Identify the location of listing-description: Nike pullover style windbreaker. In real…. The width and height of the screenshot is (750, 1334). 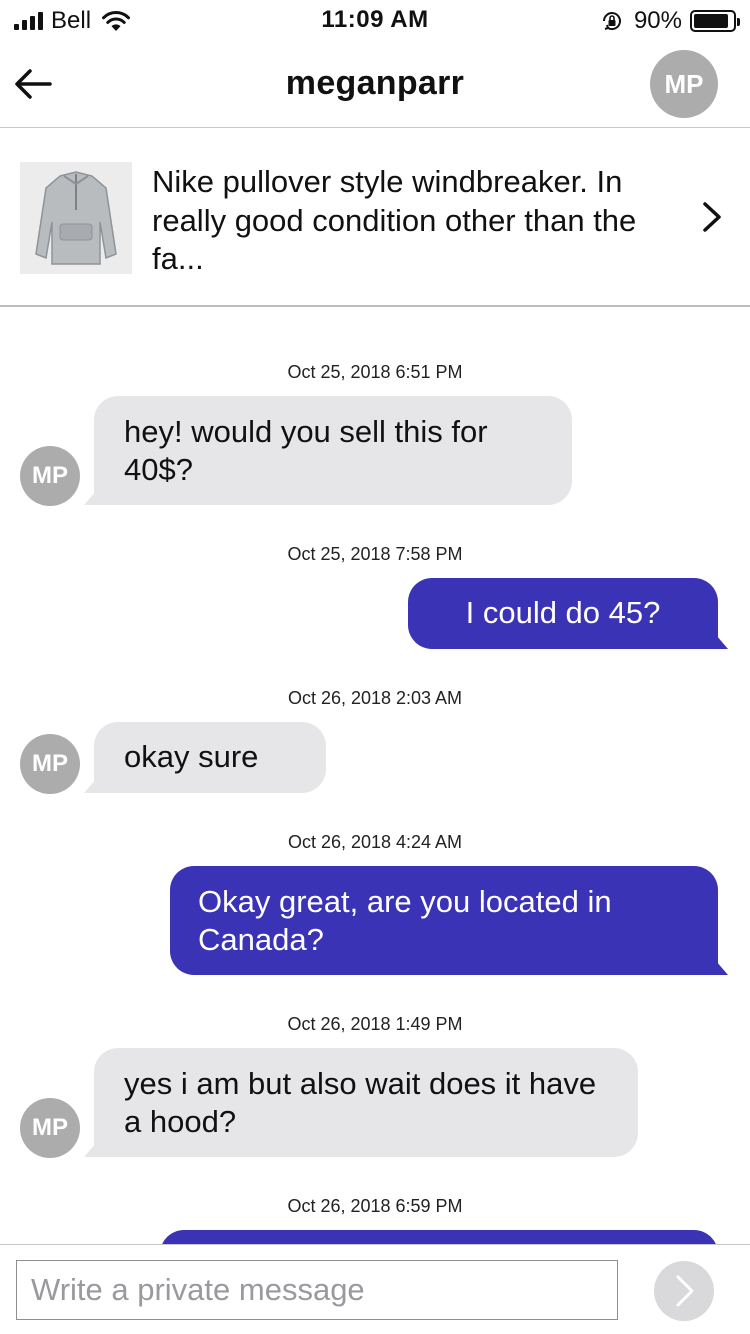
(394, 220).